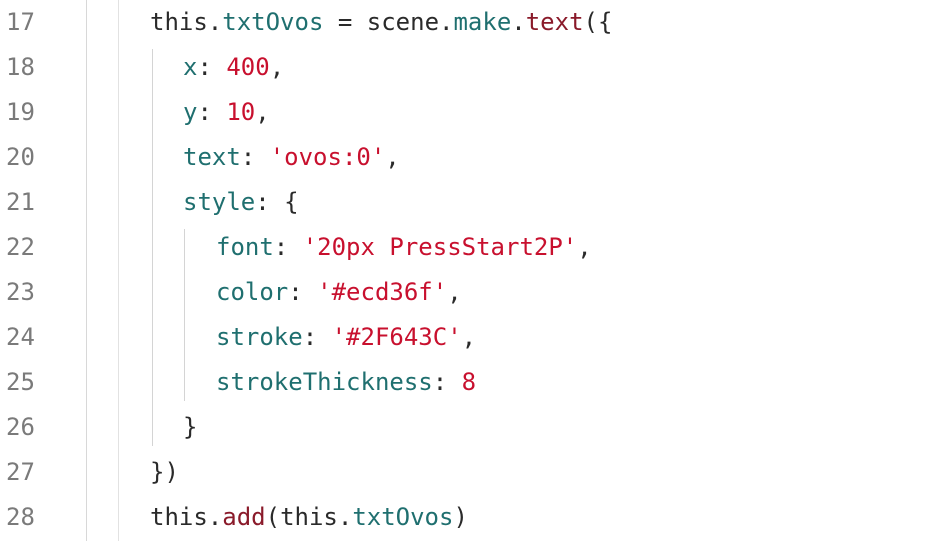 This screenshot has width=952, height=541. Describe the element at coordinates (20, 427) in the screenshot. I see `line-number: 26` at that location.